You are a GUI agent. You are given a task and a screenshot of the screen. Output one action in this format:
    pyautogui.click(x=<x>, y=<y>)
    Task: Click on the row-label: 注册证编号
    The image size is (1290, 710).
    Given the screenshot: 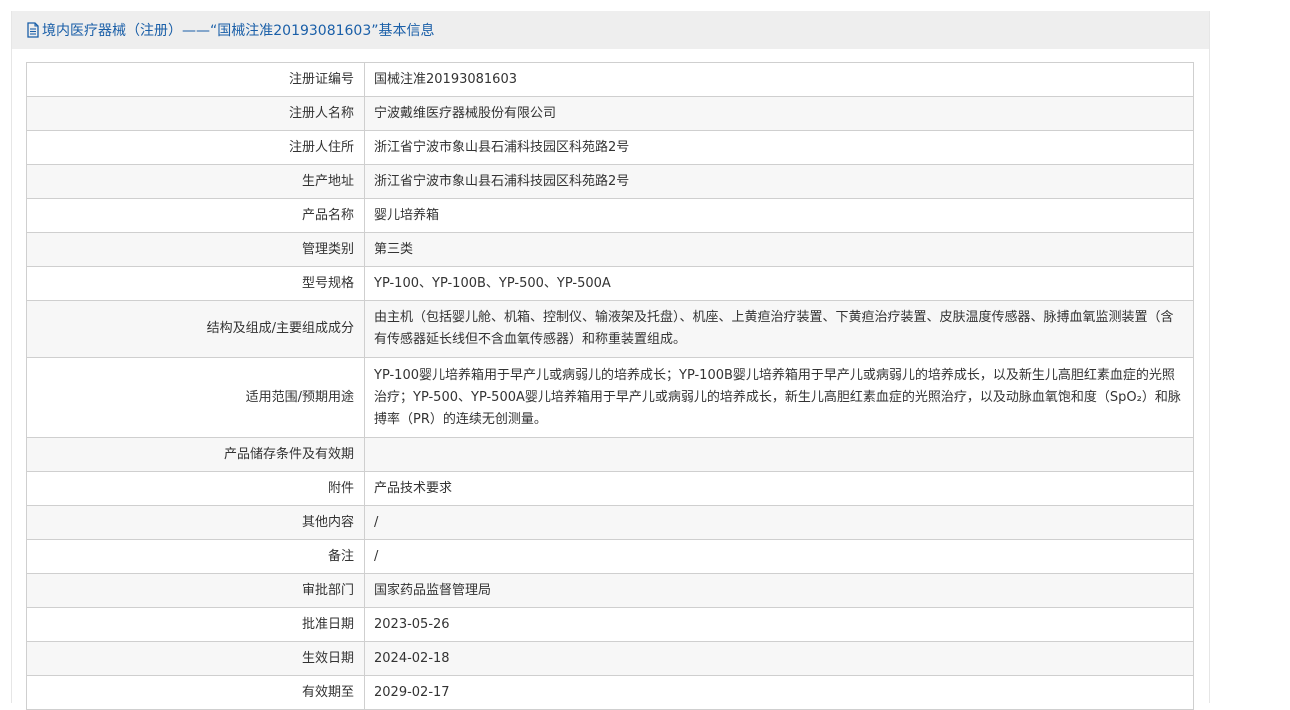 What is the action you would take?
    pyautogui.click(x=195, y=79)
    